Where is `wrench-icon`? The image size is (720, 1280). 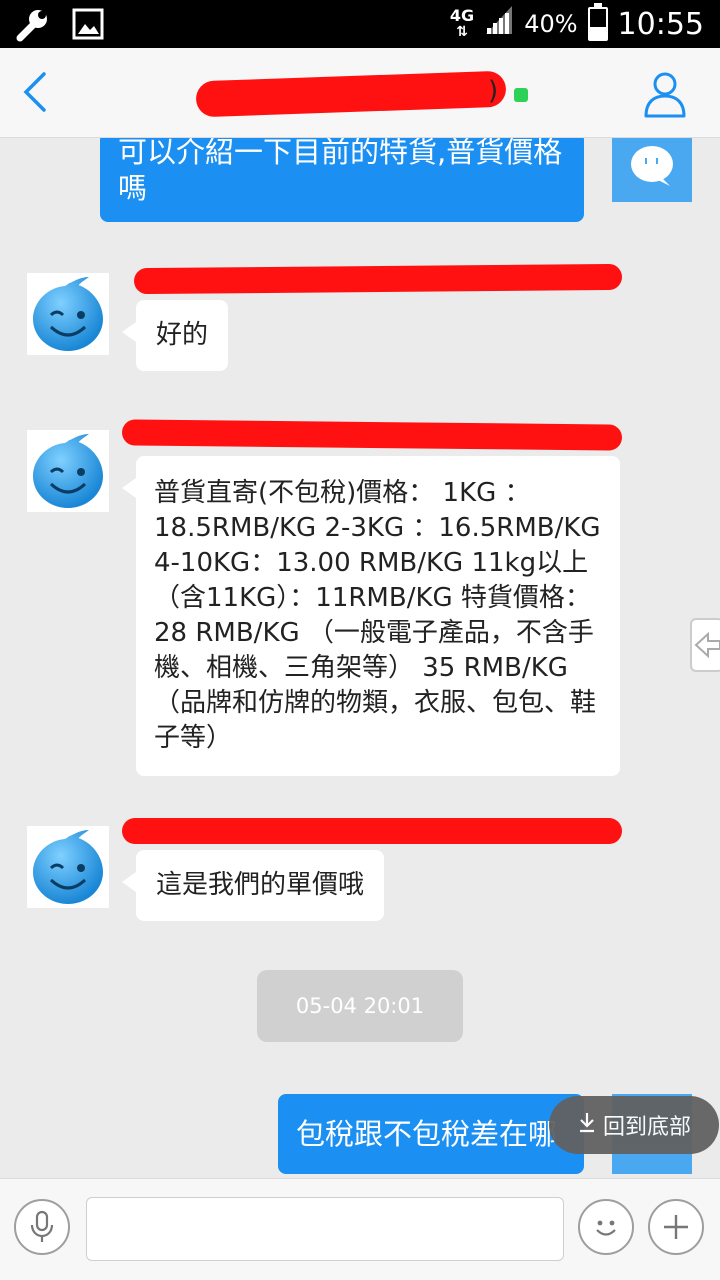 wrench-icon is located at coordinates (32, 27).